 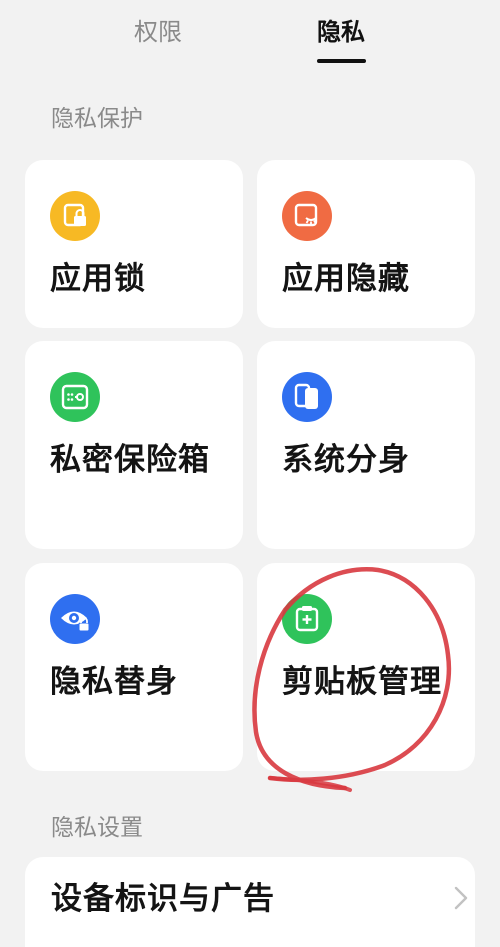 I want to click on card-label: 应用锁, so click(x=98, y=279).